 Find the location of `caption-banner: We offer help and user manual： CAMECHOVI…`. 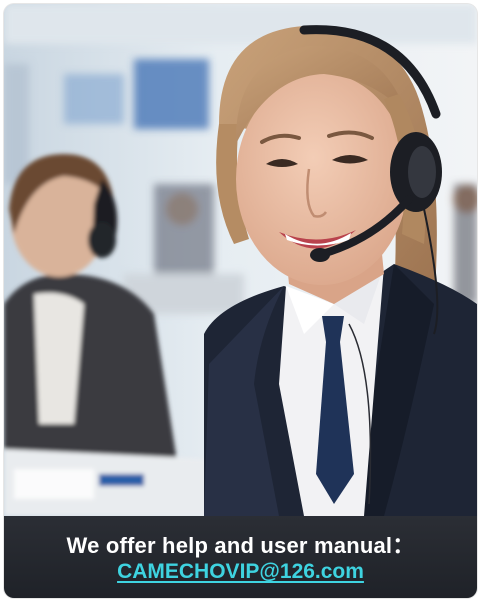

caption-banner: We offer help and user manual： CAMECHOVI… is located at coordinates (240, 557).